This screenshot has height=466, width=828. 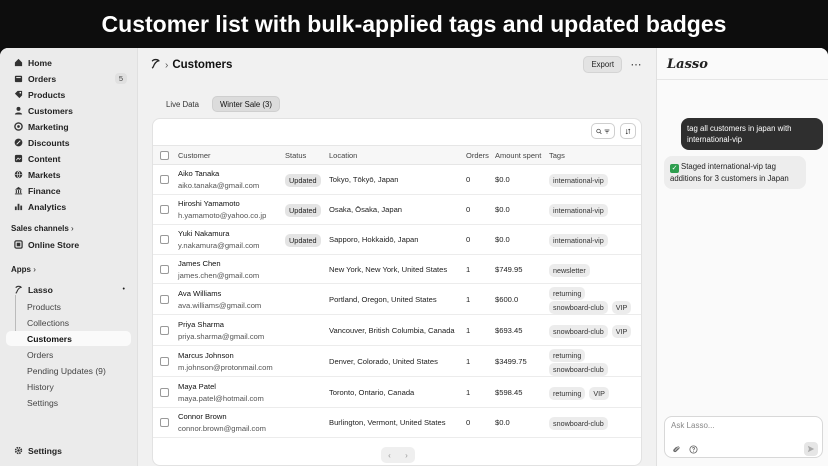 I want to click on previous-page-icon: ‹, so click(x=389, y=455).